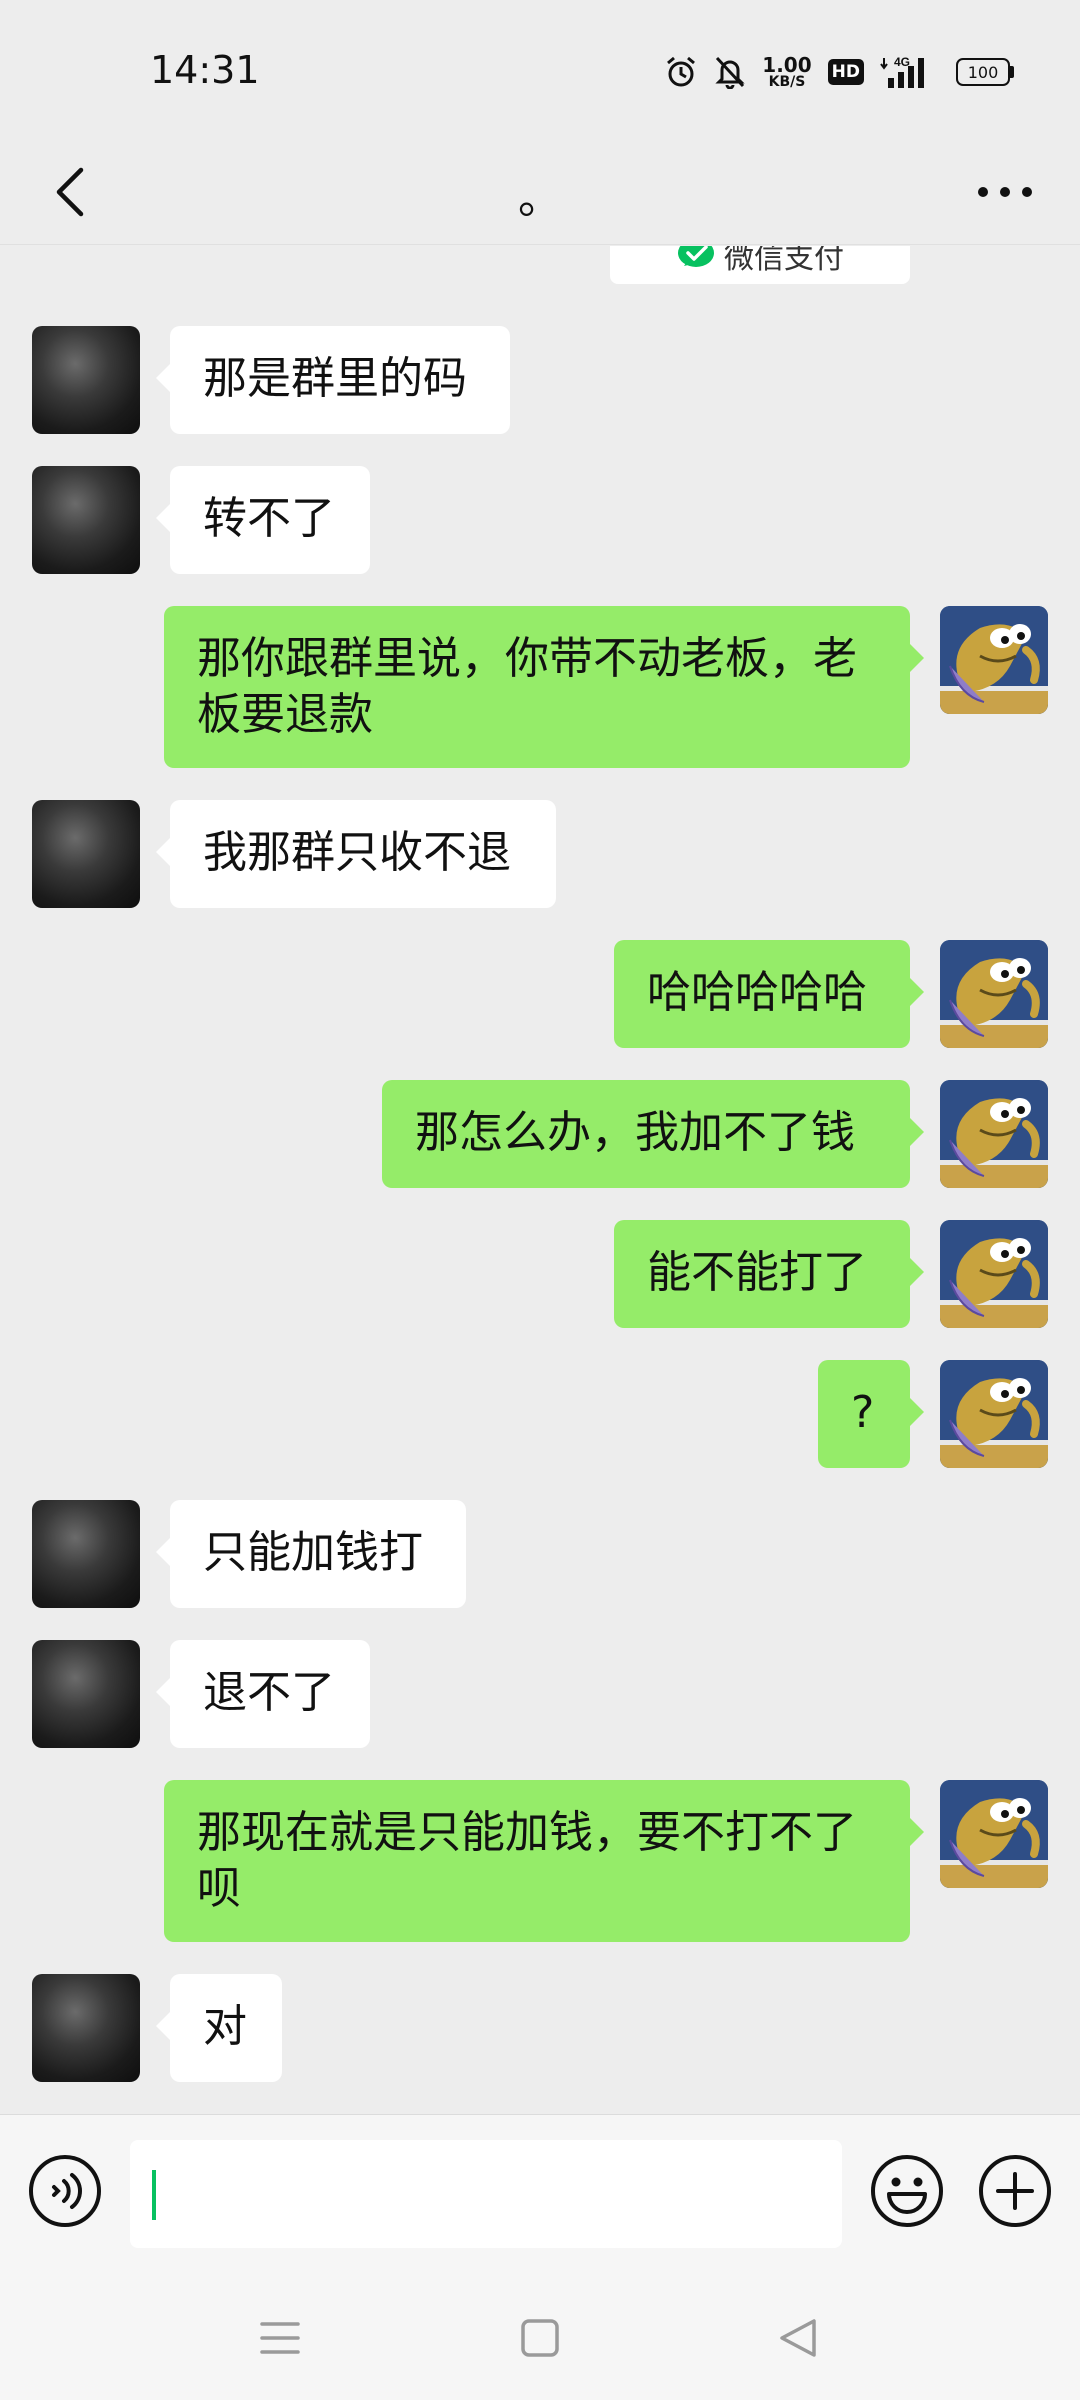  Describe the element at coordinates (540, 380) in the screenshot. I see `message-item: 那是群里的码` at that location.